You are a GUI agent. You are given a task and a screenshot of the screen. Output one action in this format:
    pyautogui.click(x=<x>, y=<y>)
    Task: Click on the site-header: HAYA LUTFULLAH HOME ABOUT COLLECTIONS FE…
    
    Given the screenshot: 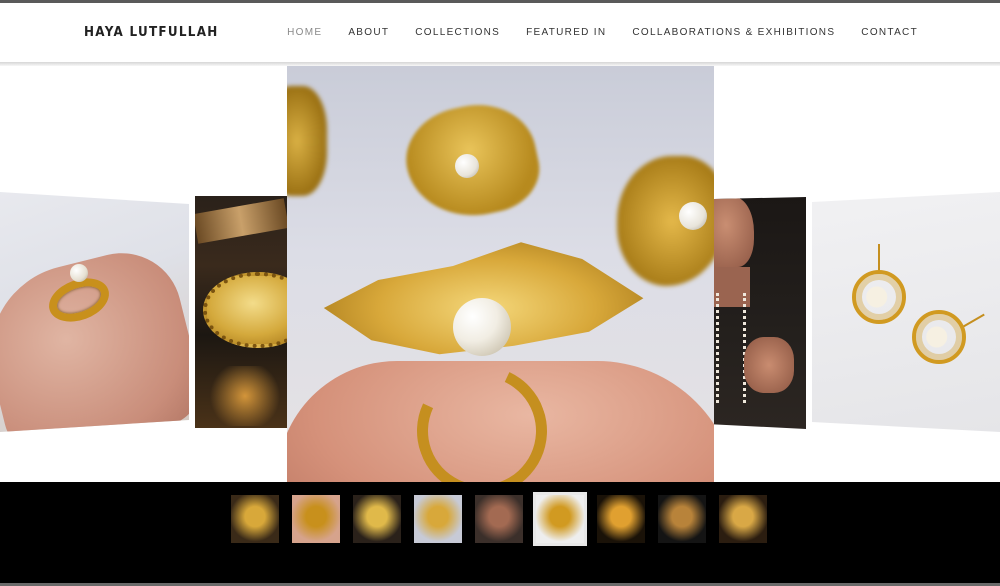 What is the action you would take?
    pyautogui.click(x=500, y=33)
    